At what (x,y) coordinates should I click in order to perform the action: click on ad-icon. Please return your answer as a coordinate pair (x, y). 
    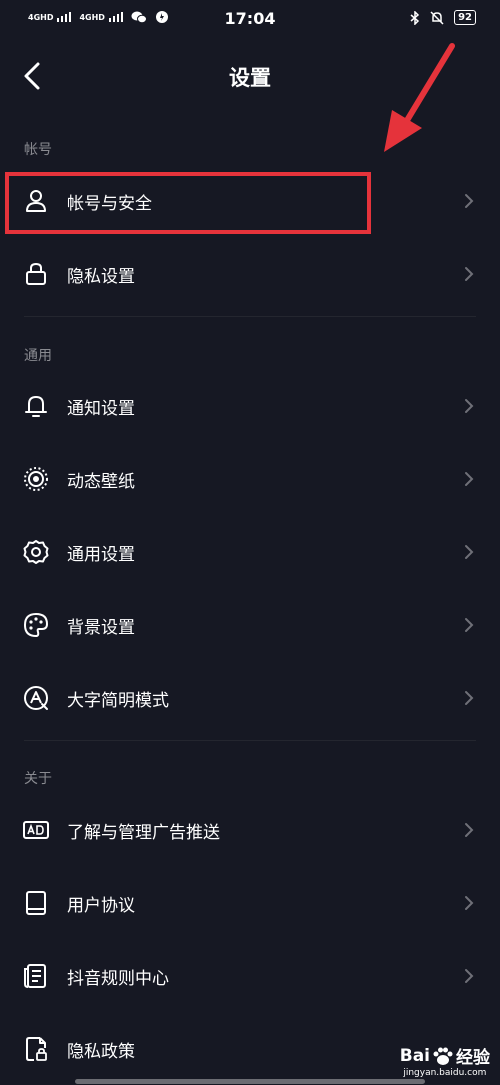
    Looking at the image, I should click on (36, 830).